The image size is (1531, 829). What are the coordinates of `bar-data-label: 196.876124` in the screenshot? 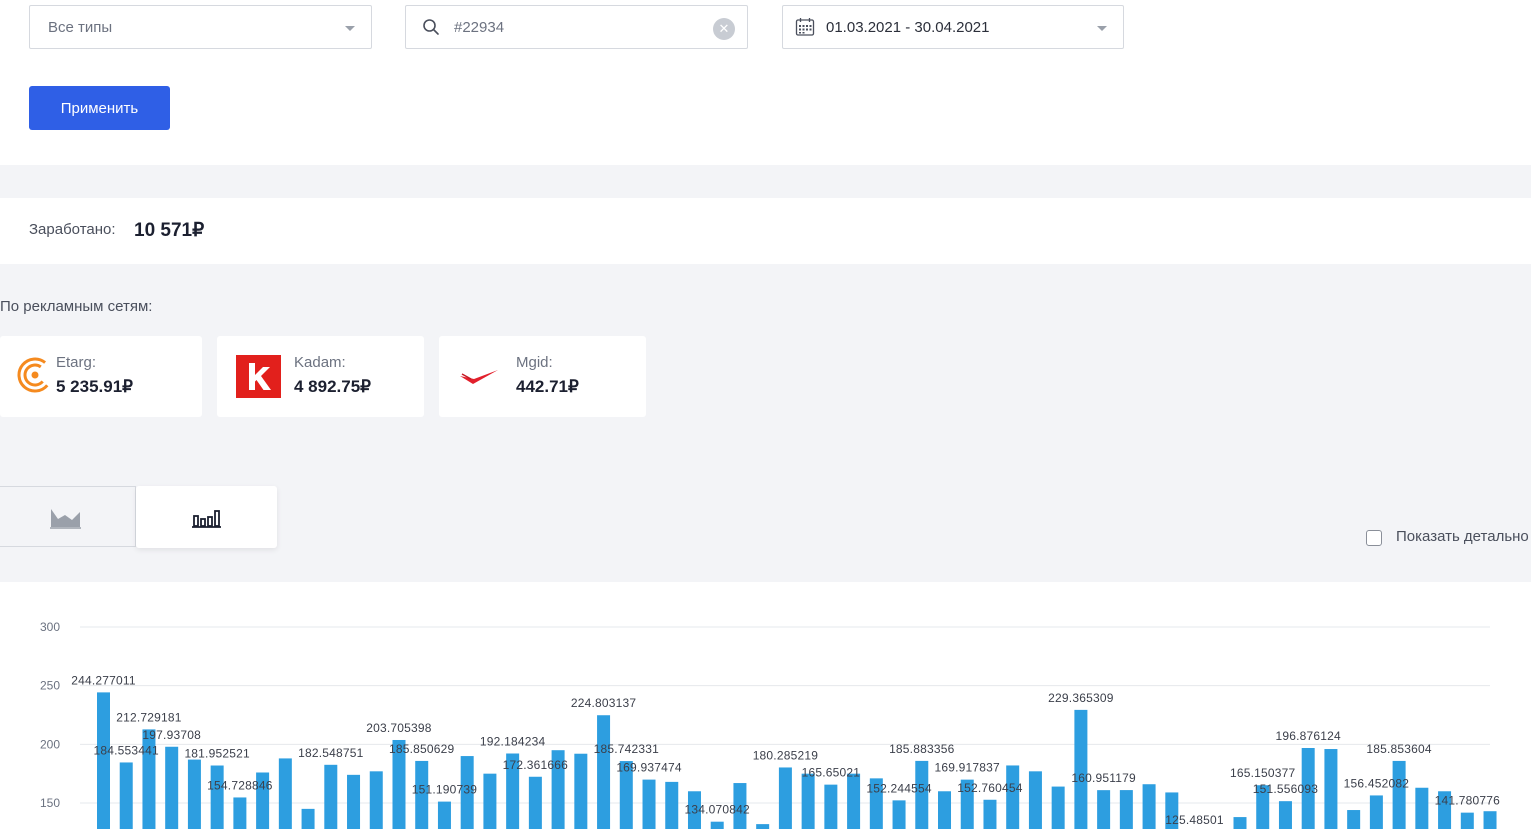 It's located at (1308, 736).